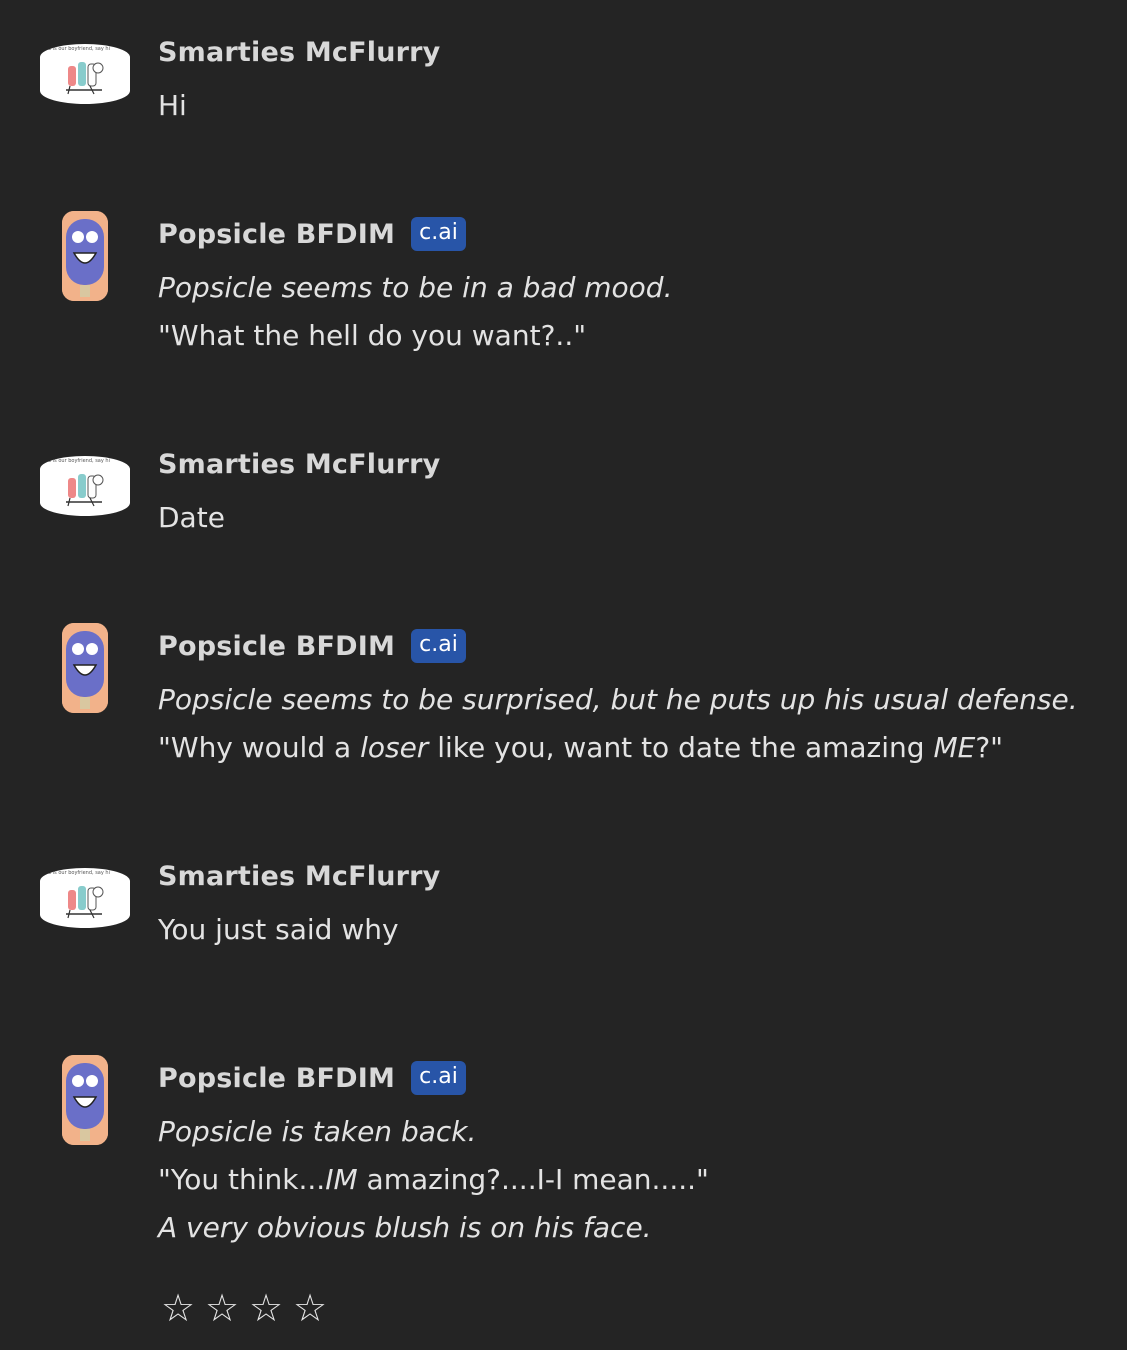 This screenshot has width=1127, height=1350. Describe the element at coordinates (172, 105) in the screenshot. I see `message-text: Hi` at that location.